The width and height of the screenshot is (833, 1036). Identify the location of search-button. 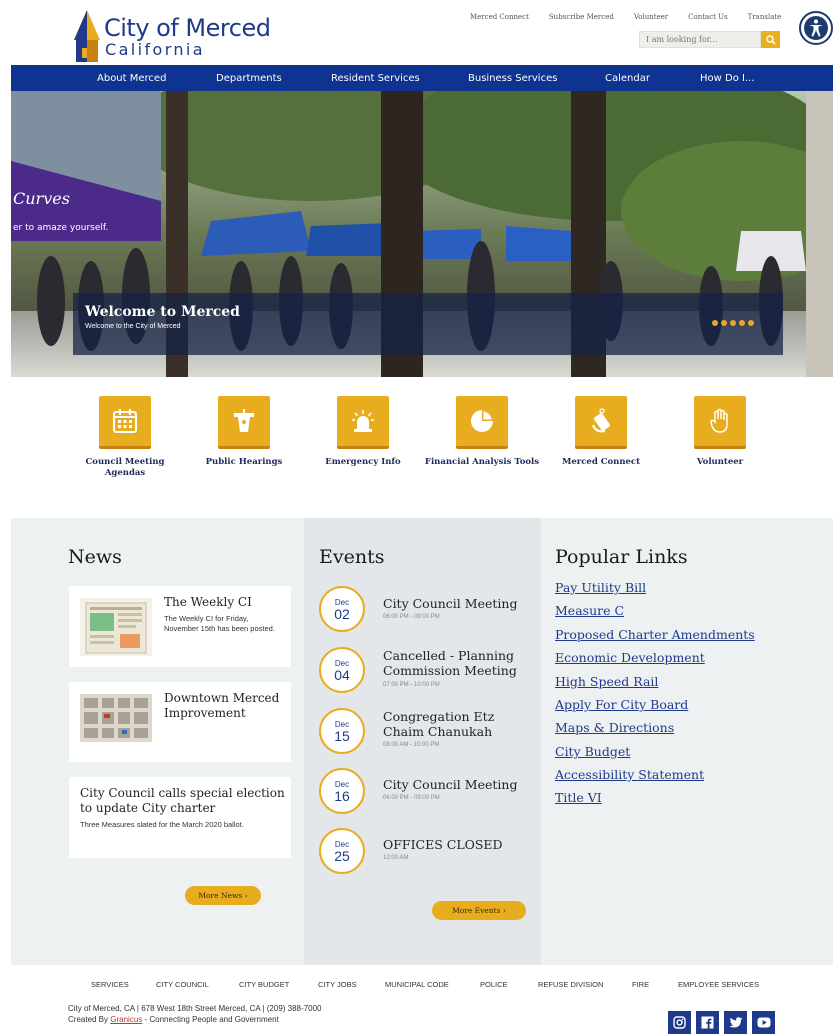
(770, 39).